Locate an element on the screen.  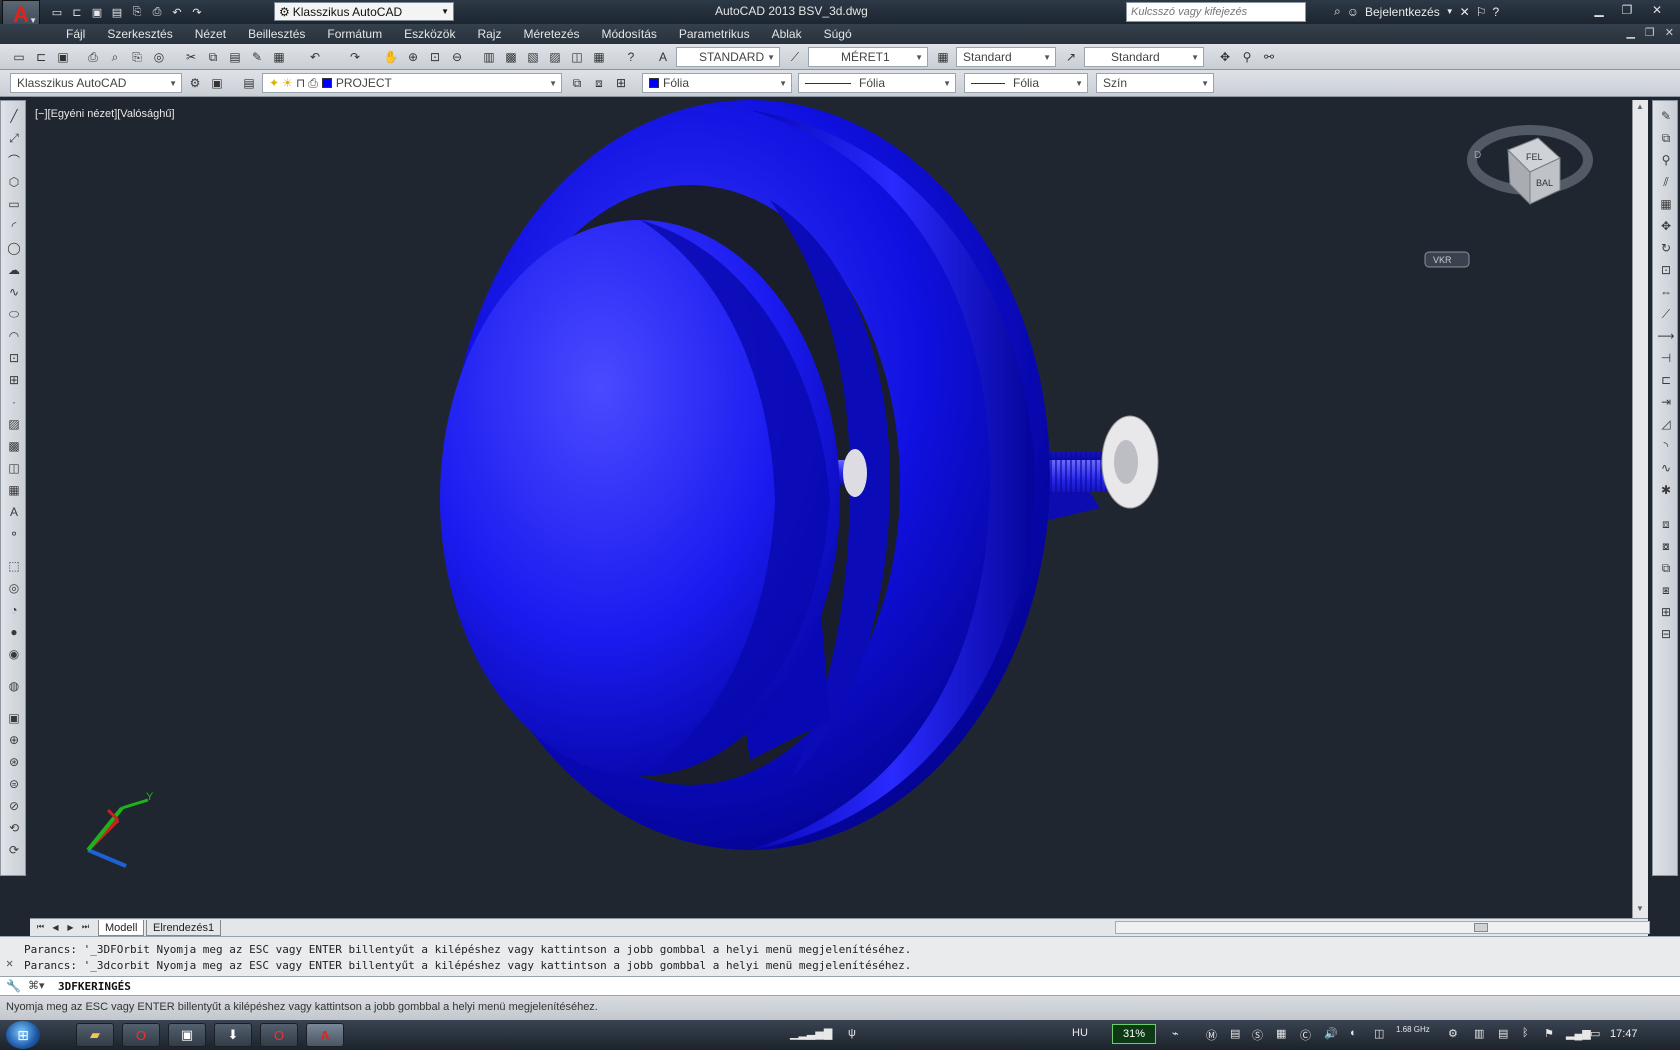
workspace-settings-icon: ⚙ is located at coordinates (195, 83).